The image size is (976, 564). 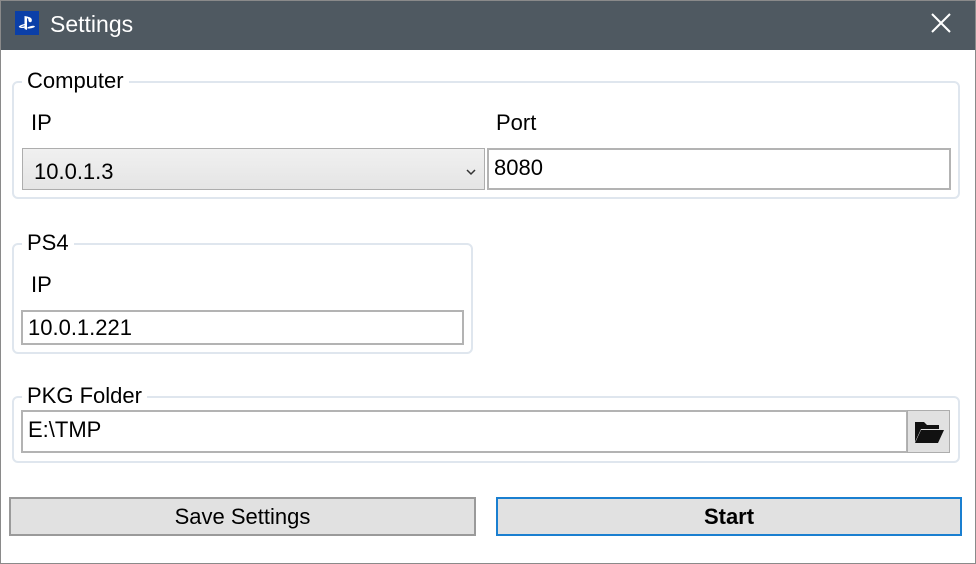 What do you see at coordinates (65, 429) in the screenshot?
I see `pkg-folder-value: E:\TMP` at bounding box center [65, 429].